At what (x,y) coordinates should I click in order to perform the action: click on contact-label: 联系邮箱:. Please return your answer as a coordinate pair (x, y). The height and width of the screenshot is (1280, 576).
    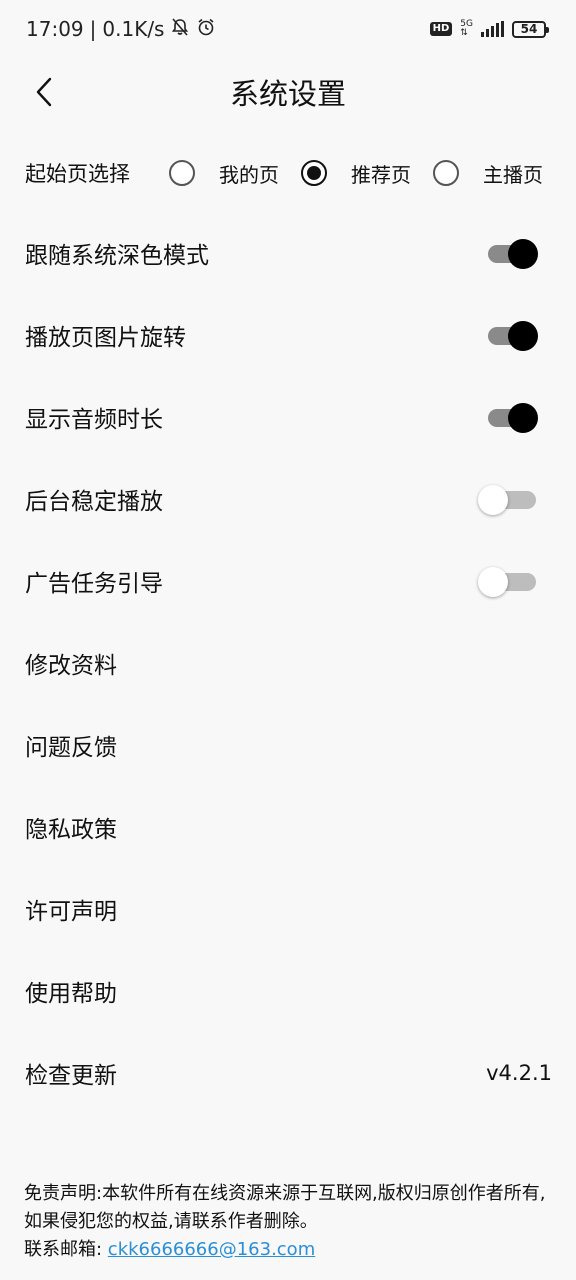
    Looking at the image, I should click on (66, 1249).